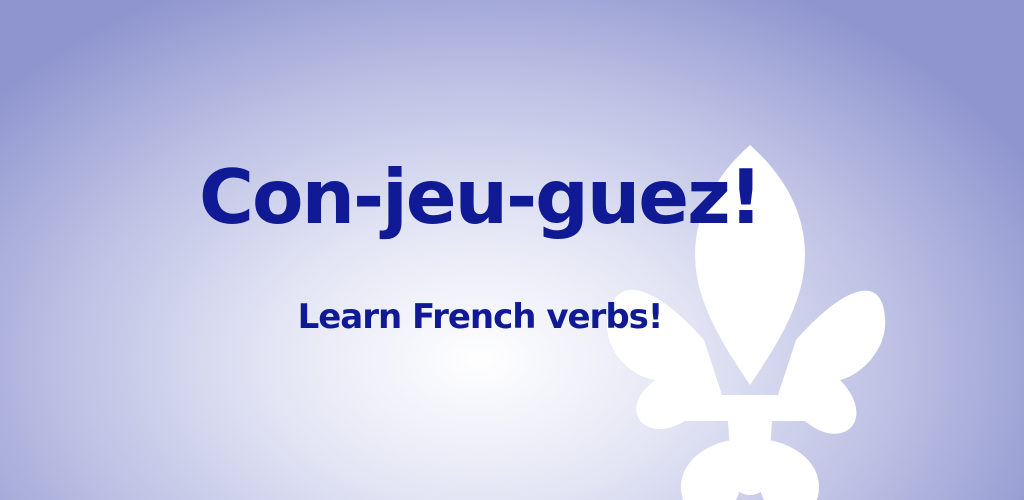  What do you see at coordinates (481, 197) in the screenshot?
I see `app-title: Con-jeu-guez!` at bounding box center [481, 197].